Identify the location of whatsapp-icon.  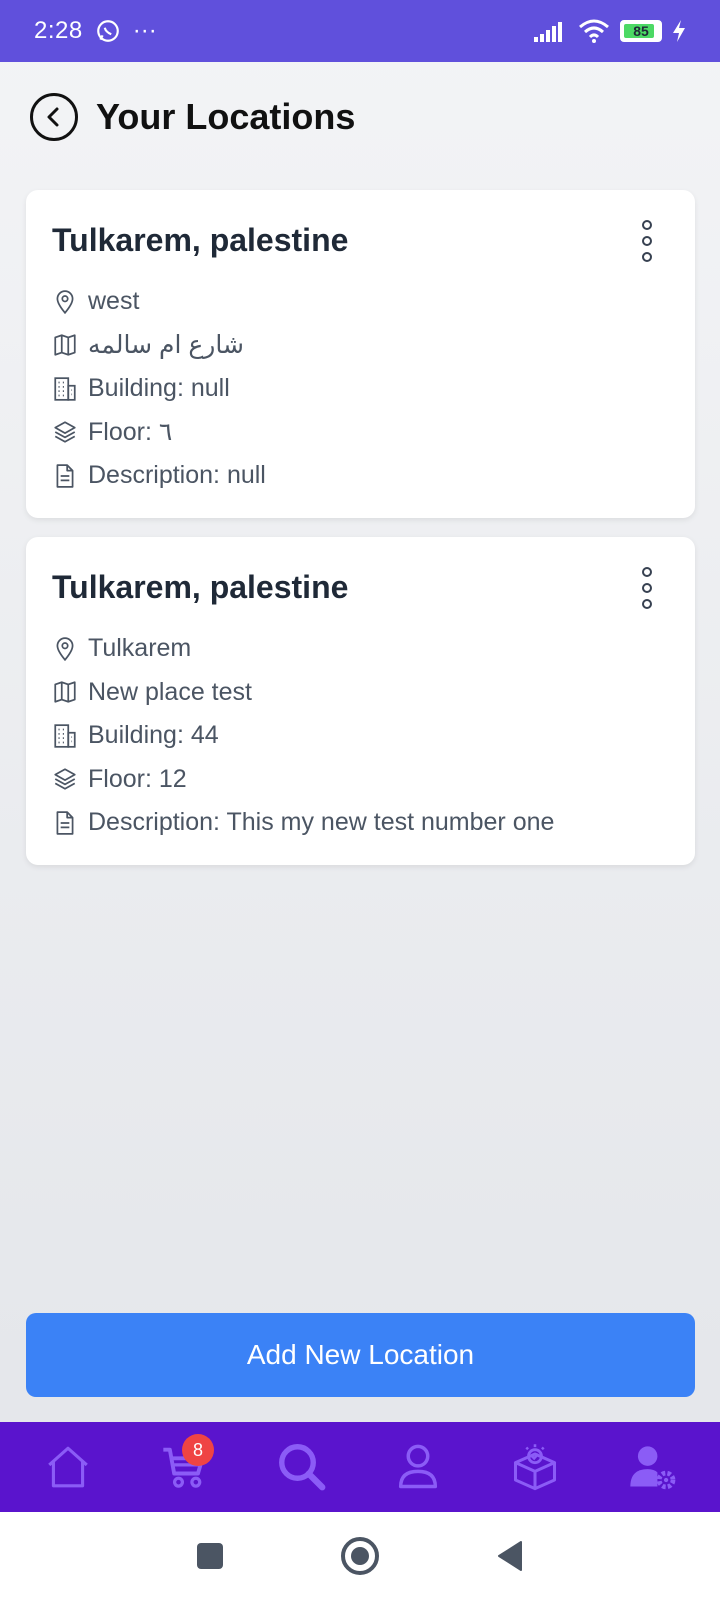
(107, 31).